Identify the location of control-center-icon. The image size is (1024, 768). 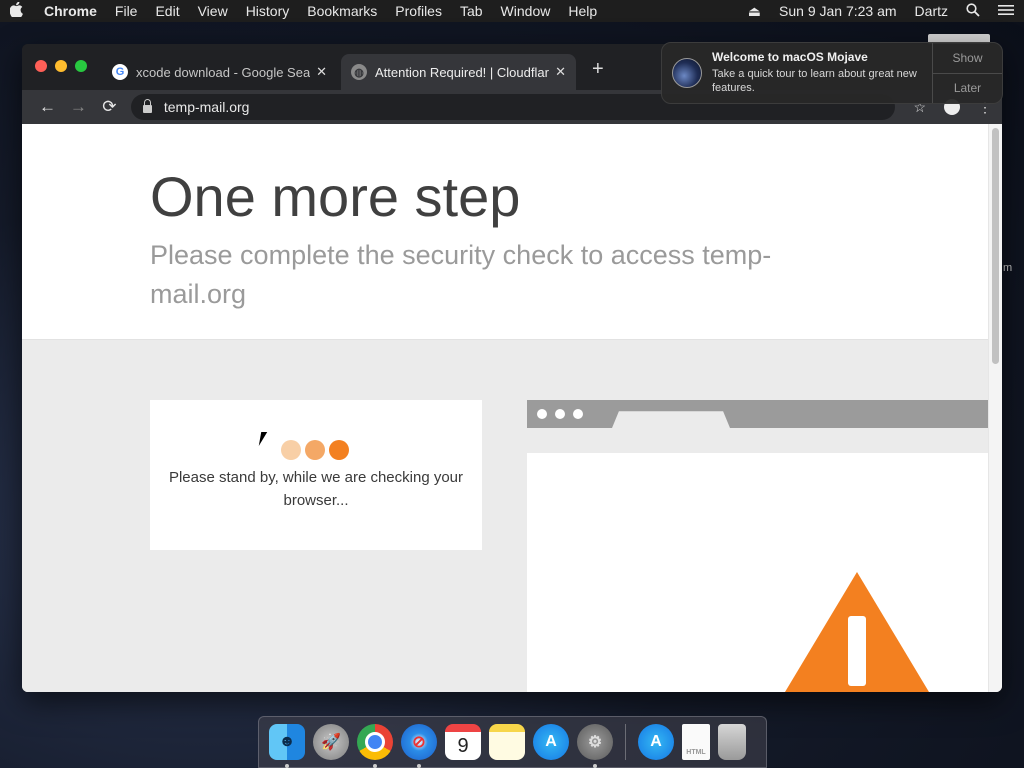
(1006, 11).